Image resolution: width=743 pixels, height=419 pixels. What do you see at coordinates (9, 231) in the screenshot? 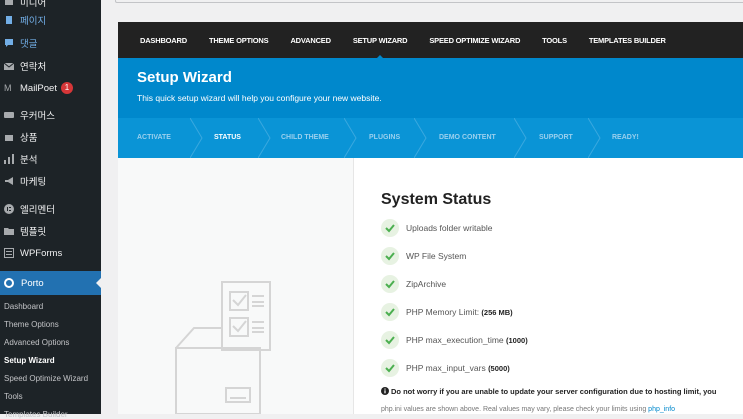
I see `templates-icon` at bounding box center [9, 231].